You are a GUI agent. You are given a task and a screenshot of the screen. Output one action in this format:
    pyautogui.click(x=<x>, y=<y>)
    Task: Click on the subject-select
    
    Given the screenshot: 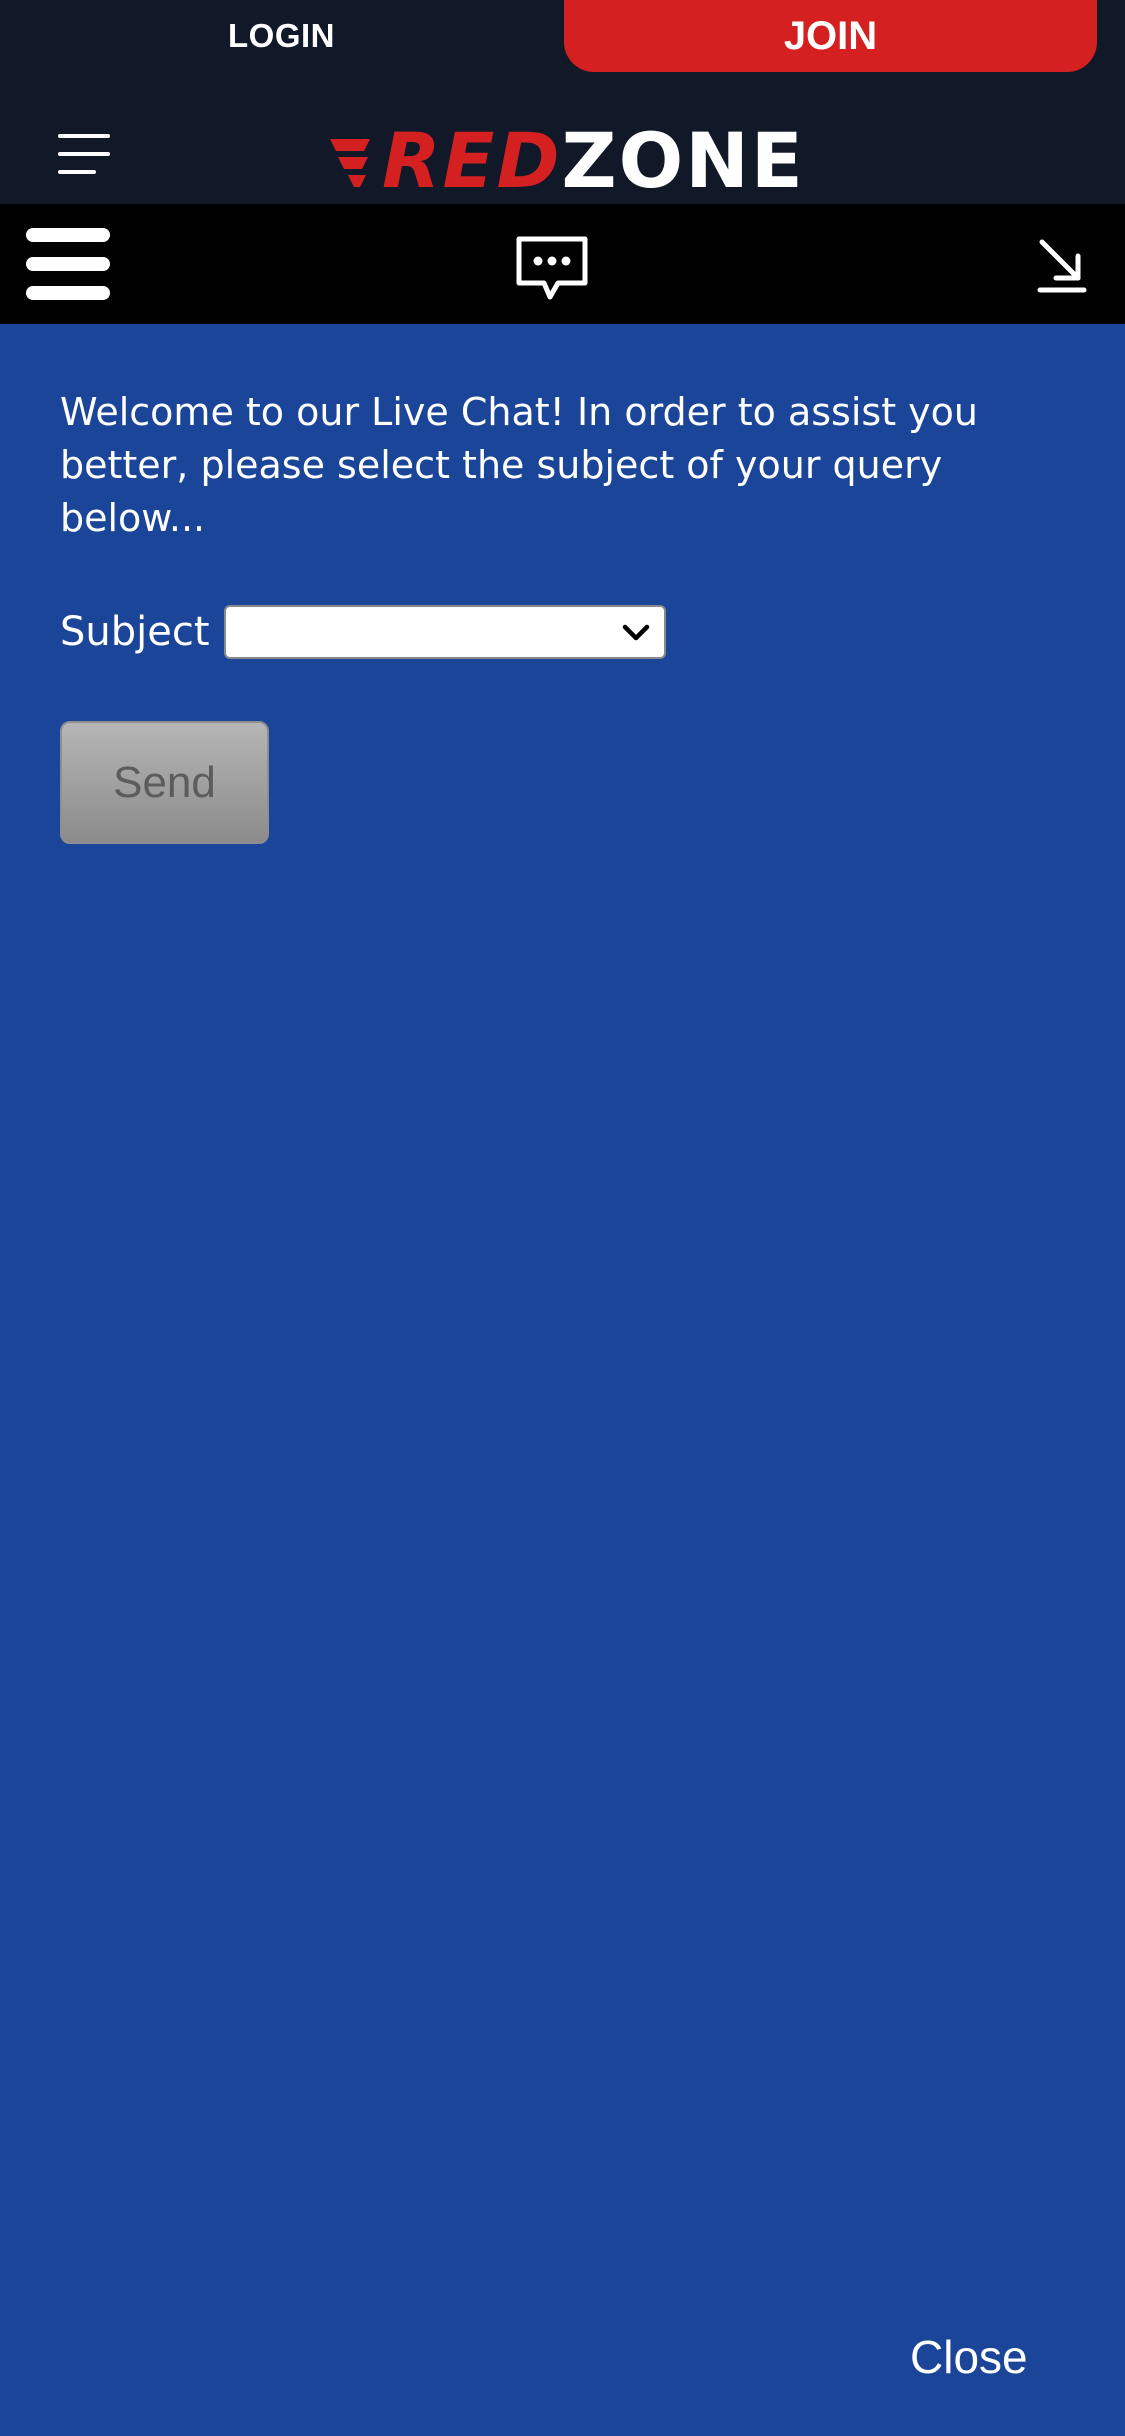 What is the action you would take?
    pyautogui.click(x=444, y=632)
    